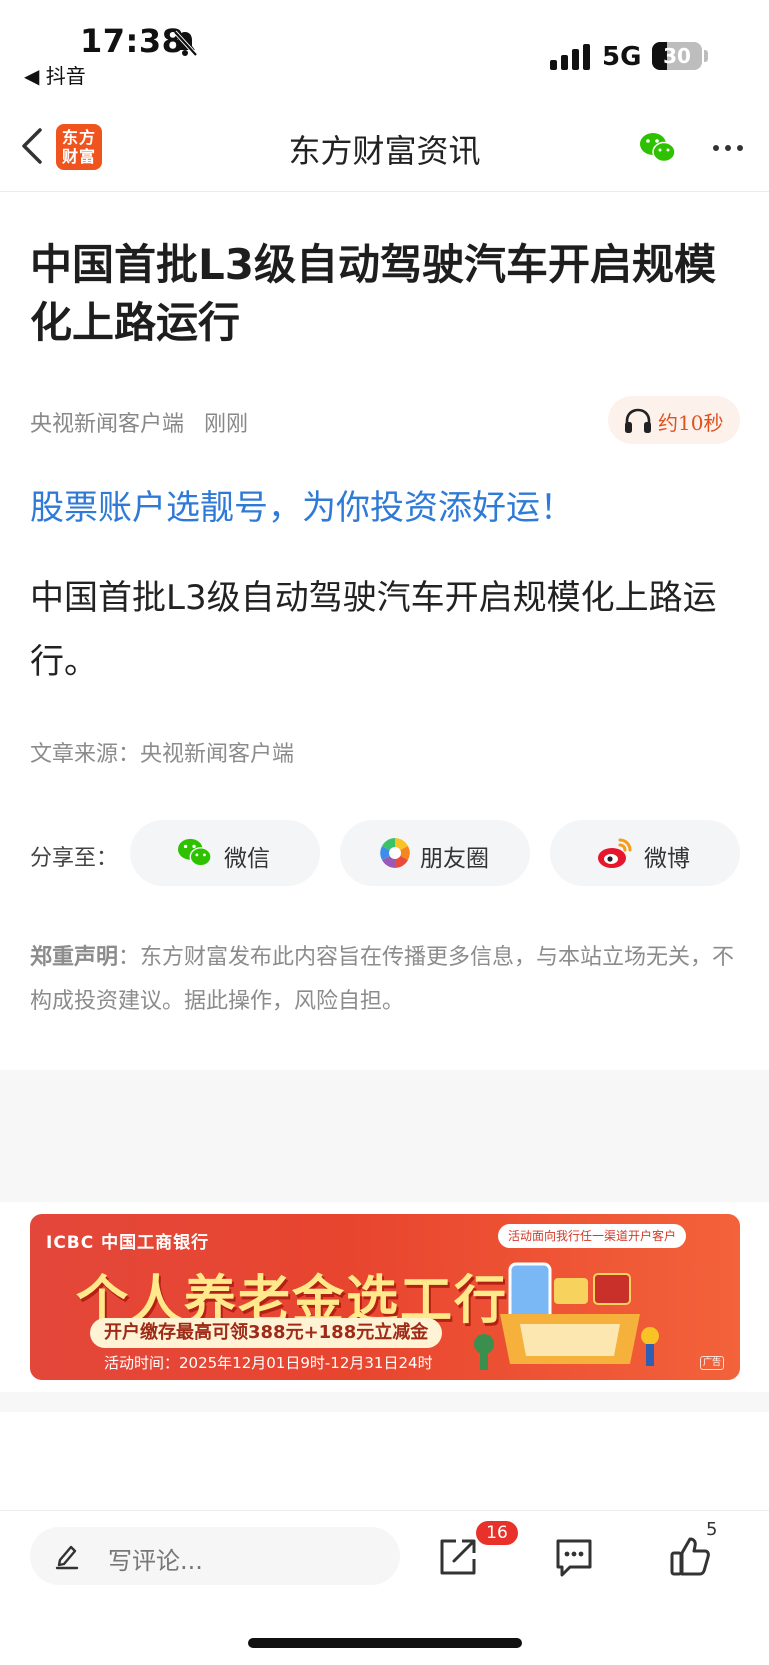 This screenshot has height=1665, width=769. What do you see at coordinates (32, 146) in the screenshot?
I see `back-chevron-icon` at bounding box center [32, 146].